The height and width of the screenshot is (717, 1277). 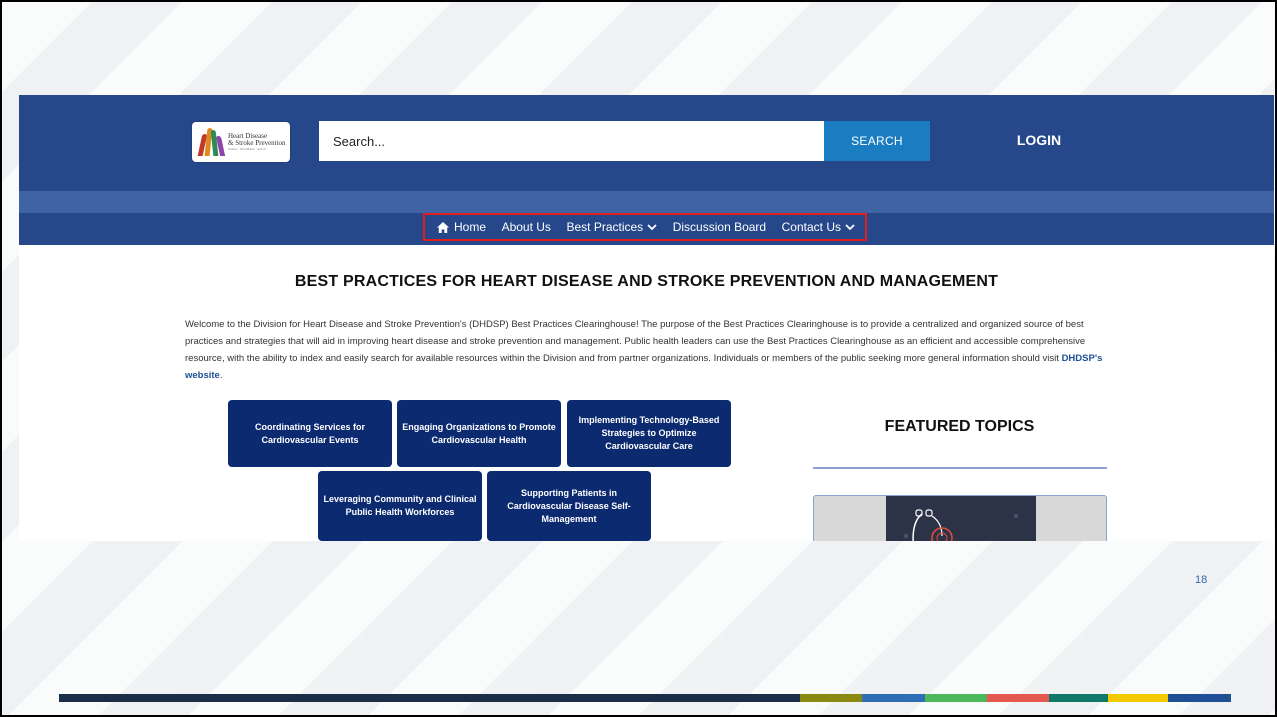 I want to click on slide-bottom-color-bar, so click(x=645, y=698).